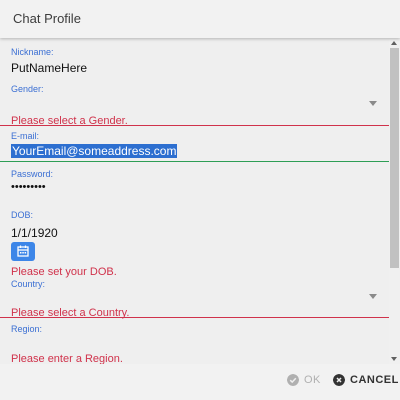 This screenshot has height=400, width=400. What do you see at coordinates (394, 158) in the screenshot?
I see `scrollbar-thumb` at bounding box center [394, 158].